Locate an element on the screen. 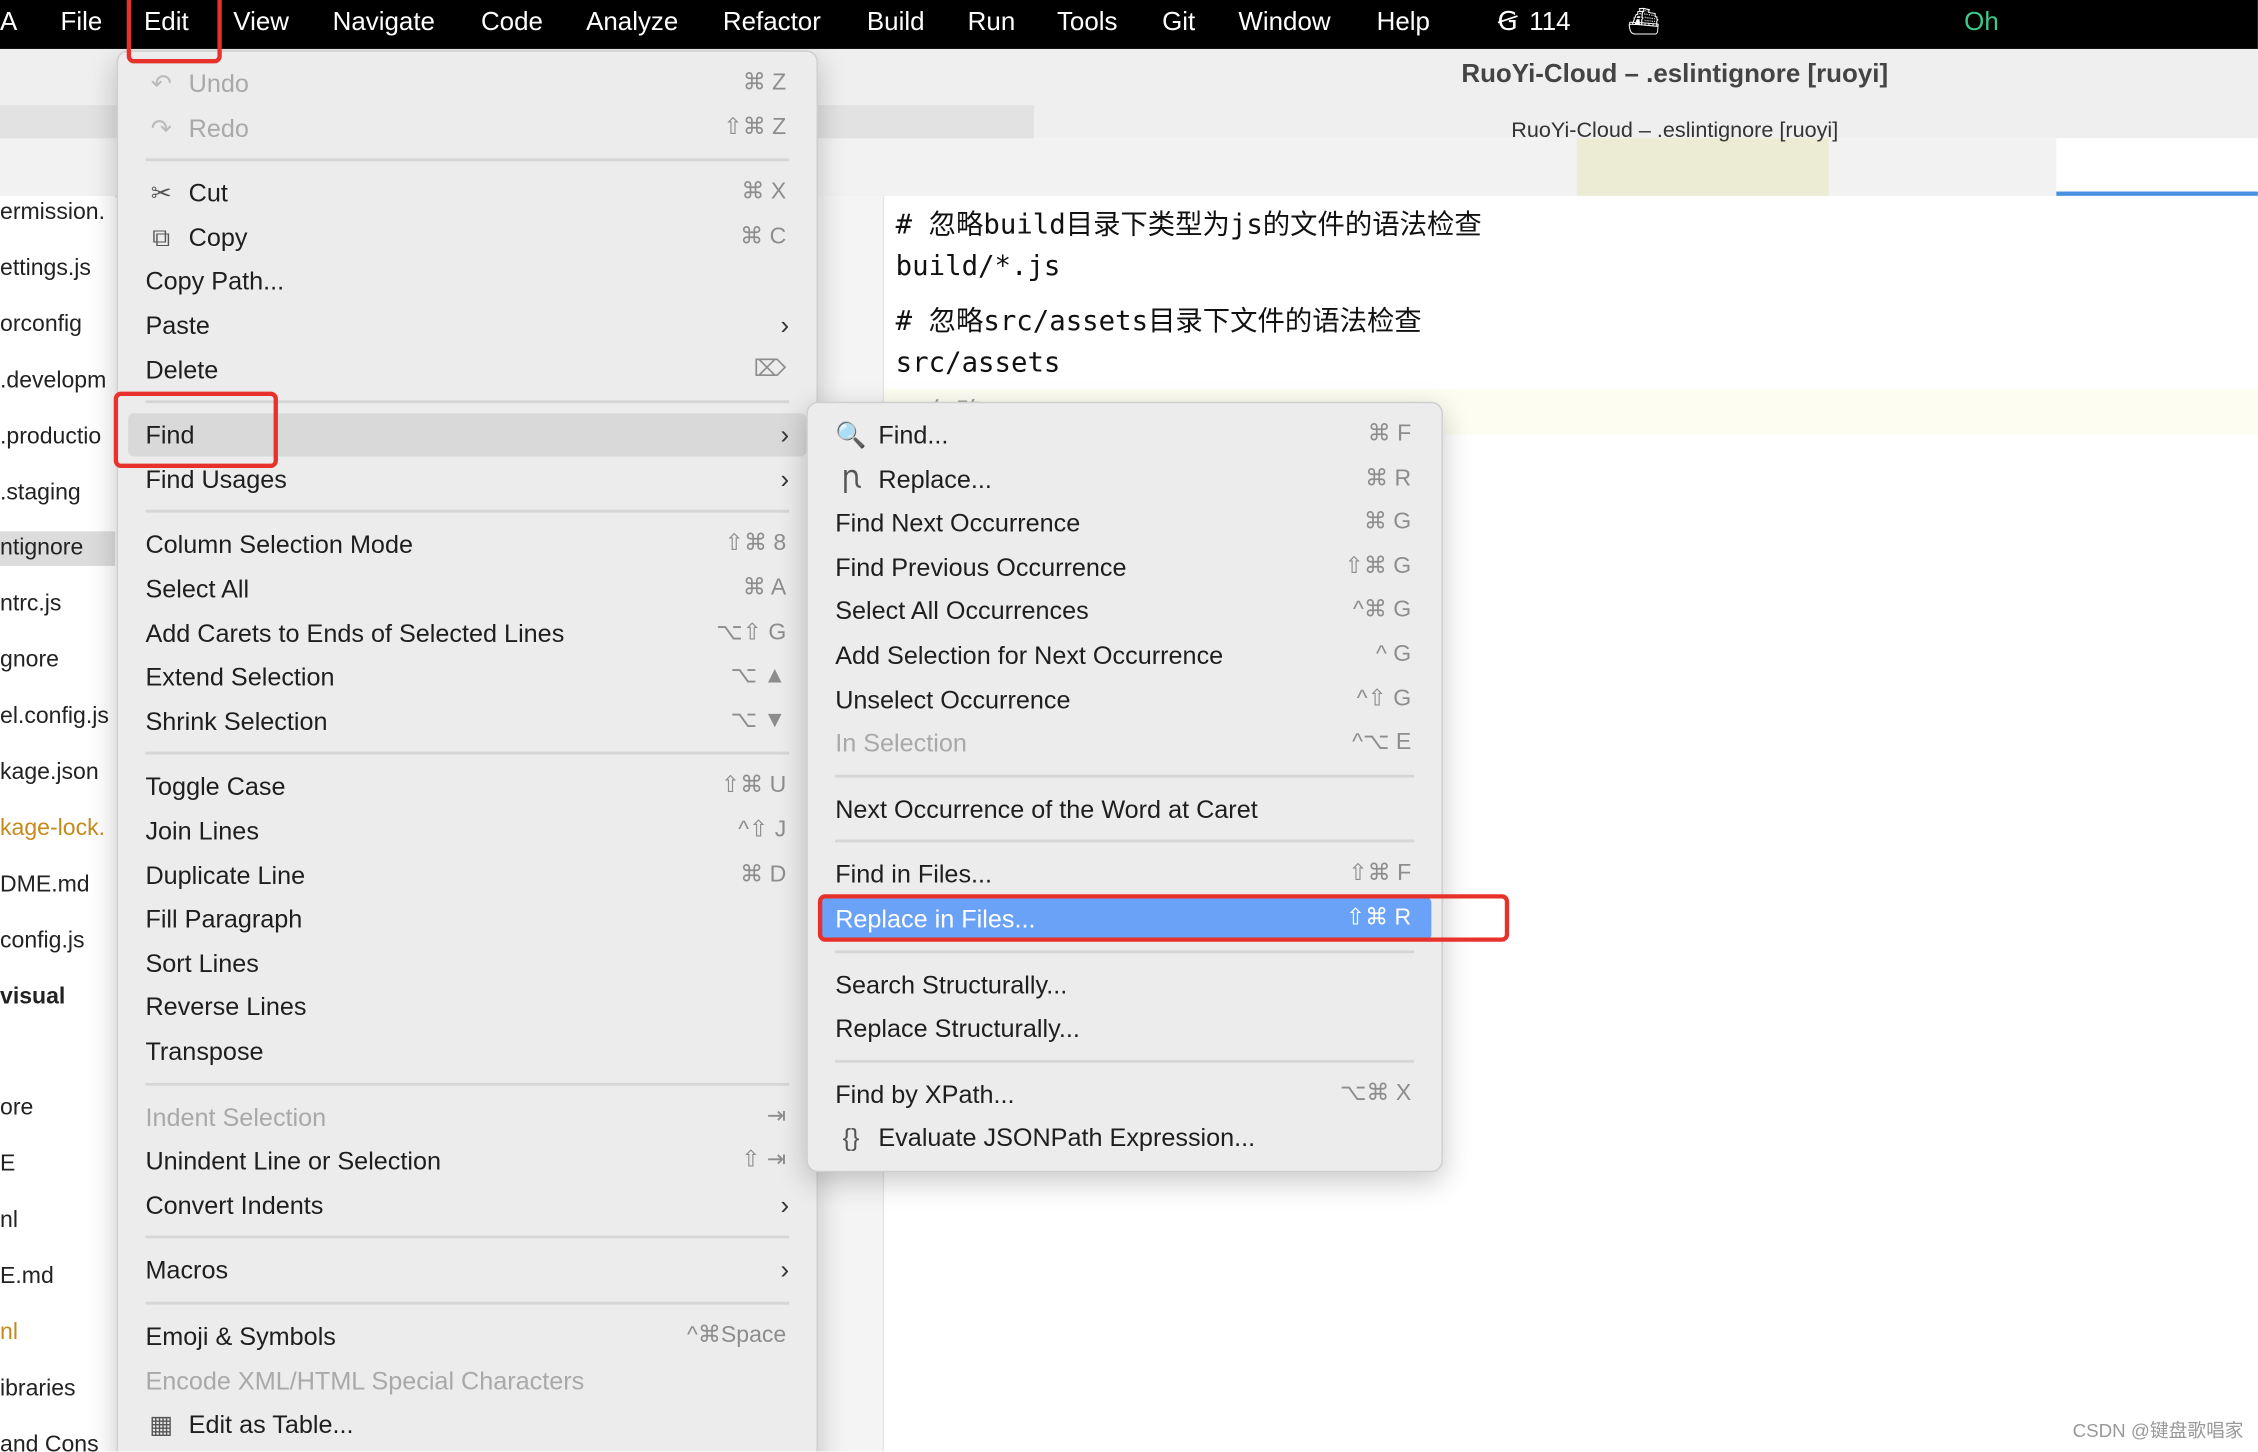 This screenshot has height=1452, width=2258. tree-item: ettings.js is located at coordinates (45, 269).